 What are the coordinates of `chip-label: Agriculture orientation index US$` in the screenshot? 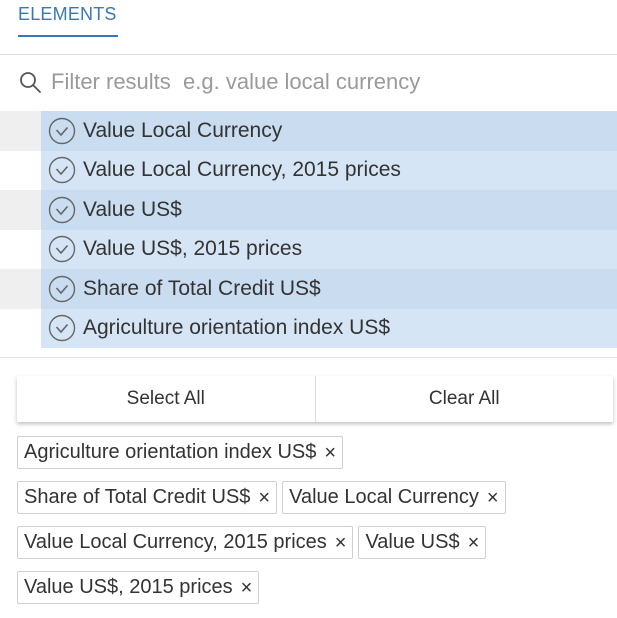 It's located at (170, 452).